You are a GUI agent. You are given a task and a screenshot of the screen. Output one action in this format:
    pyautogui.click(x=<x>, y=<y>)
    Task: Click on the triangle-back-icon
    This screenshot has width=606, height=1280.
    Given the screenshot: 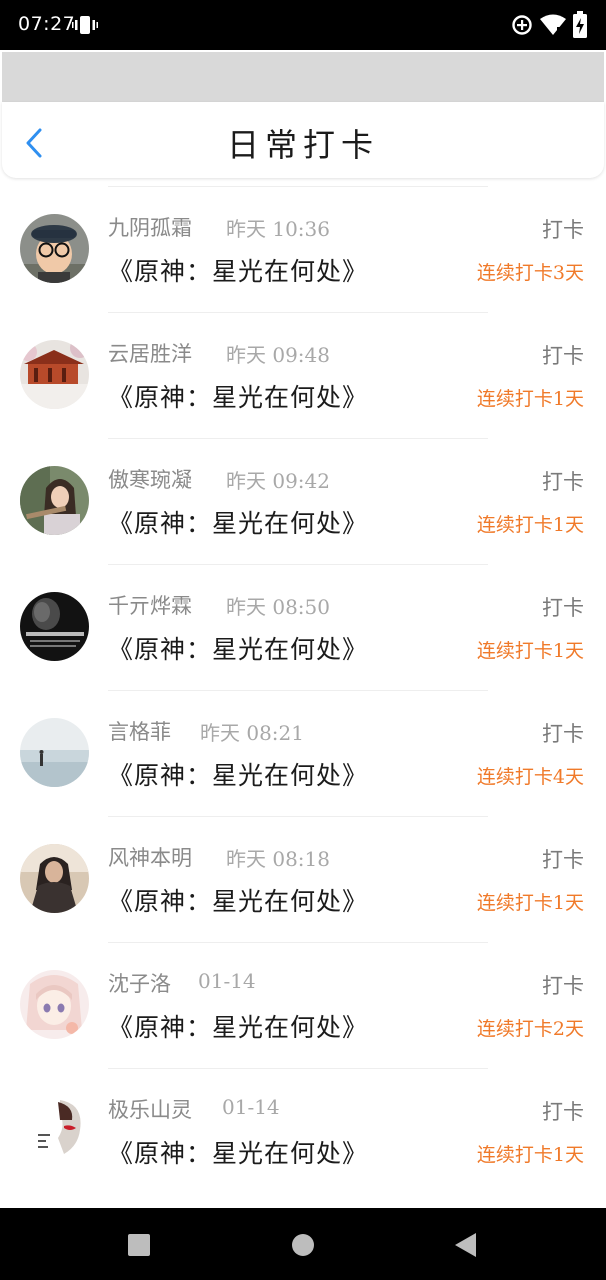 What is the action you would take?
    pyautogui.click(x=465, y=1245)
    